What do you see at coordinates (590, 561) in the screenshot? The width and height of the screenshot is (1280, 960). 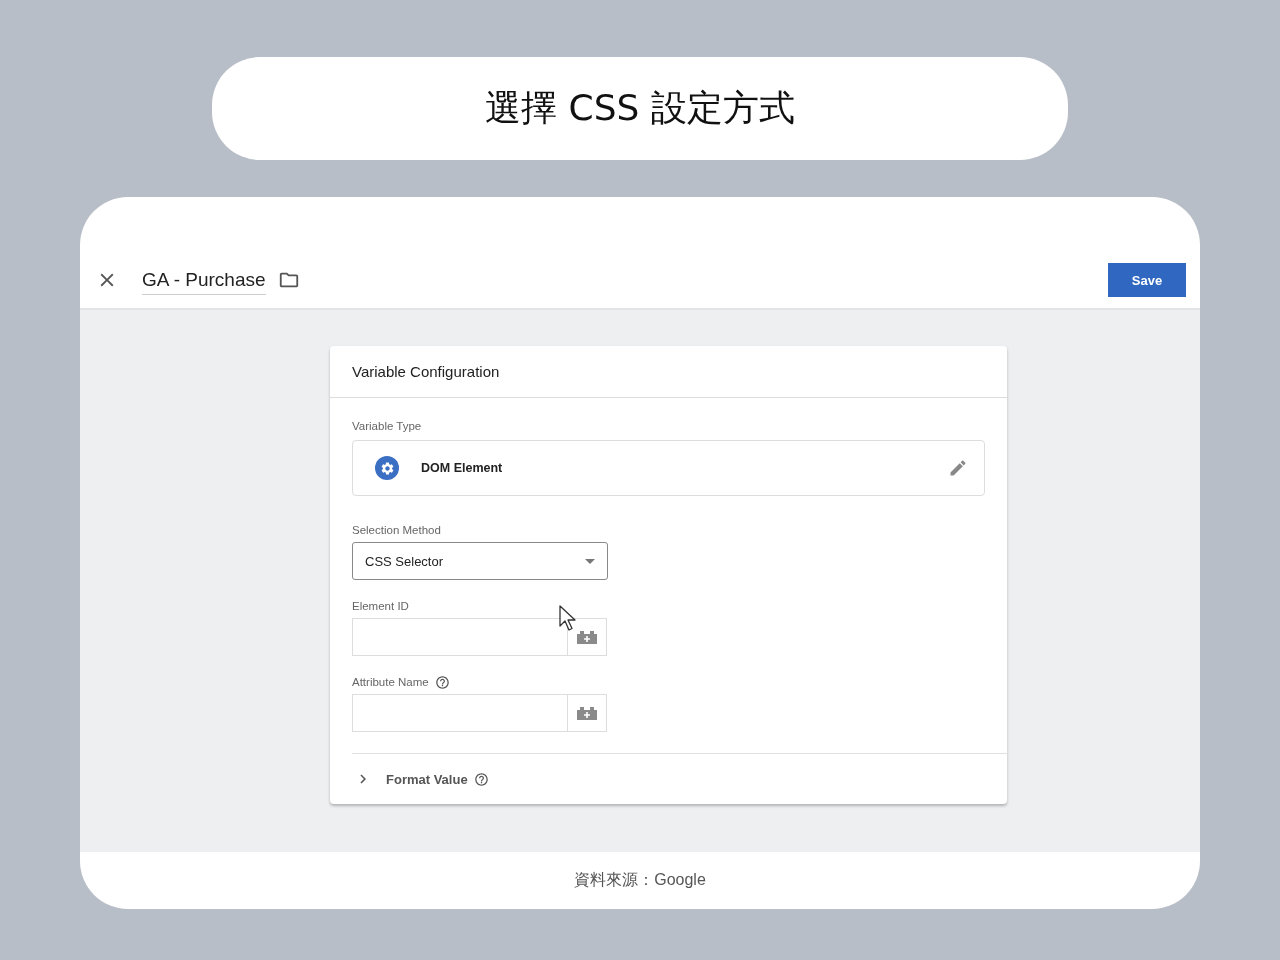 I see `dropdown-caret-icon` at bounding box center [590, 561].